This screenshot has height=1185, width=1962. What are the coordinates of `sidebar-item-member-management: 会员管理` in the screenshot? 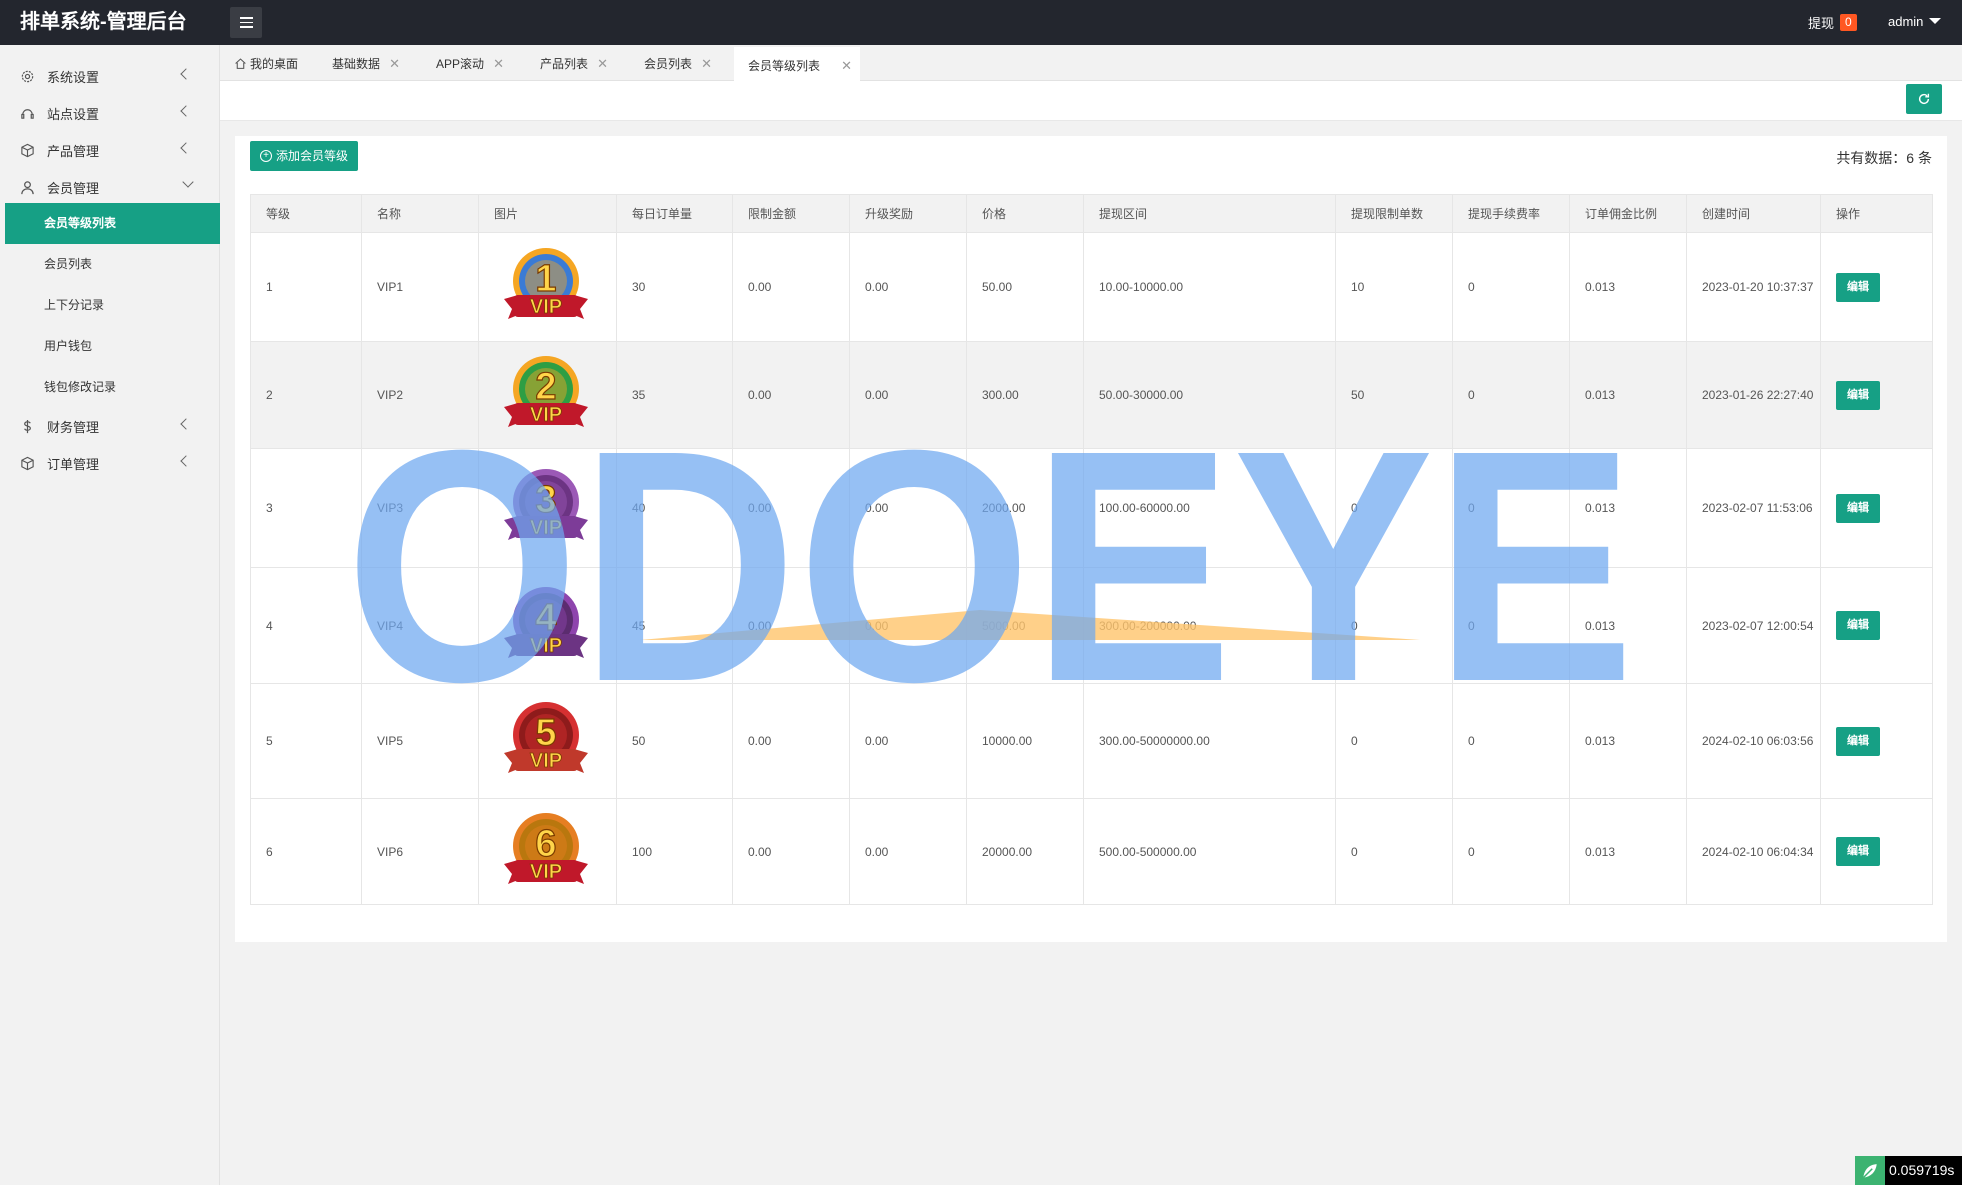 It's located at (110, 187).